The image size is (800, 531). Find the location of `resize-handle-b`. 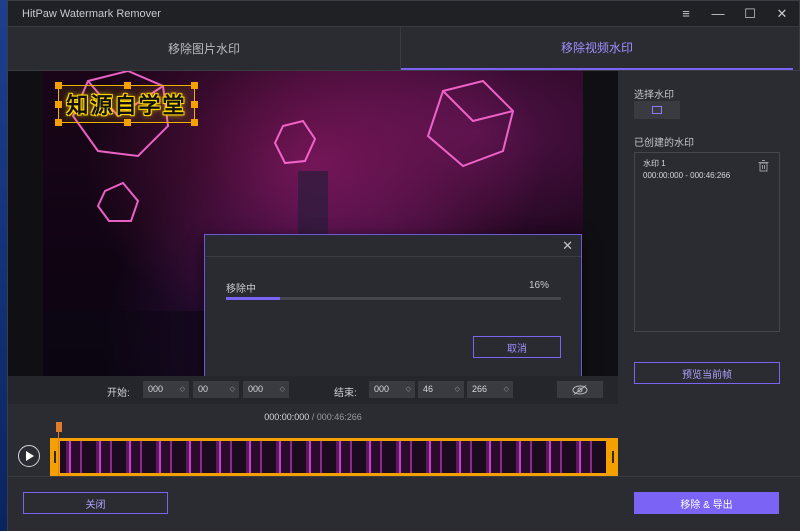

resize-handle-b is located at coordinates (127, 122).